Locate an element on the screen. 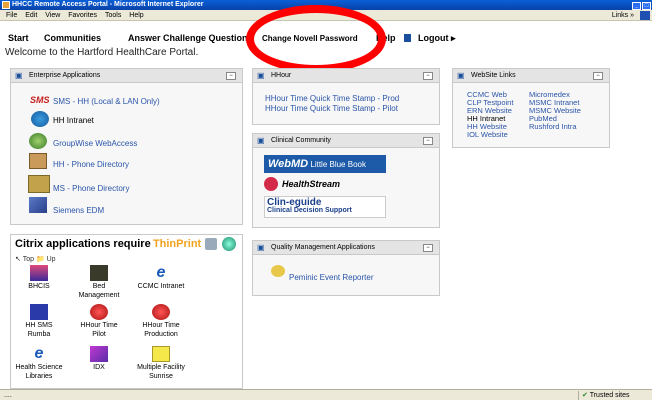 The width and height of the screenshot is (652, 401). panel-header: ▣ WebSite Links − is located at coordinates (531, 76).